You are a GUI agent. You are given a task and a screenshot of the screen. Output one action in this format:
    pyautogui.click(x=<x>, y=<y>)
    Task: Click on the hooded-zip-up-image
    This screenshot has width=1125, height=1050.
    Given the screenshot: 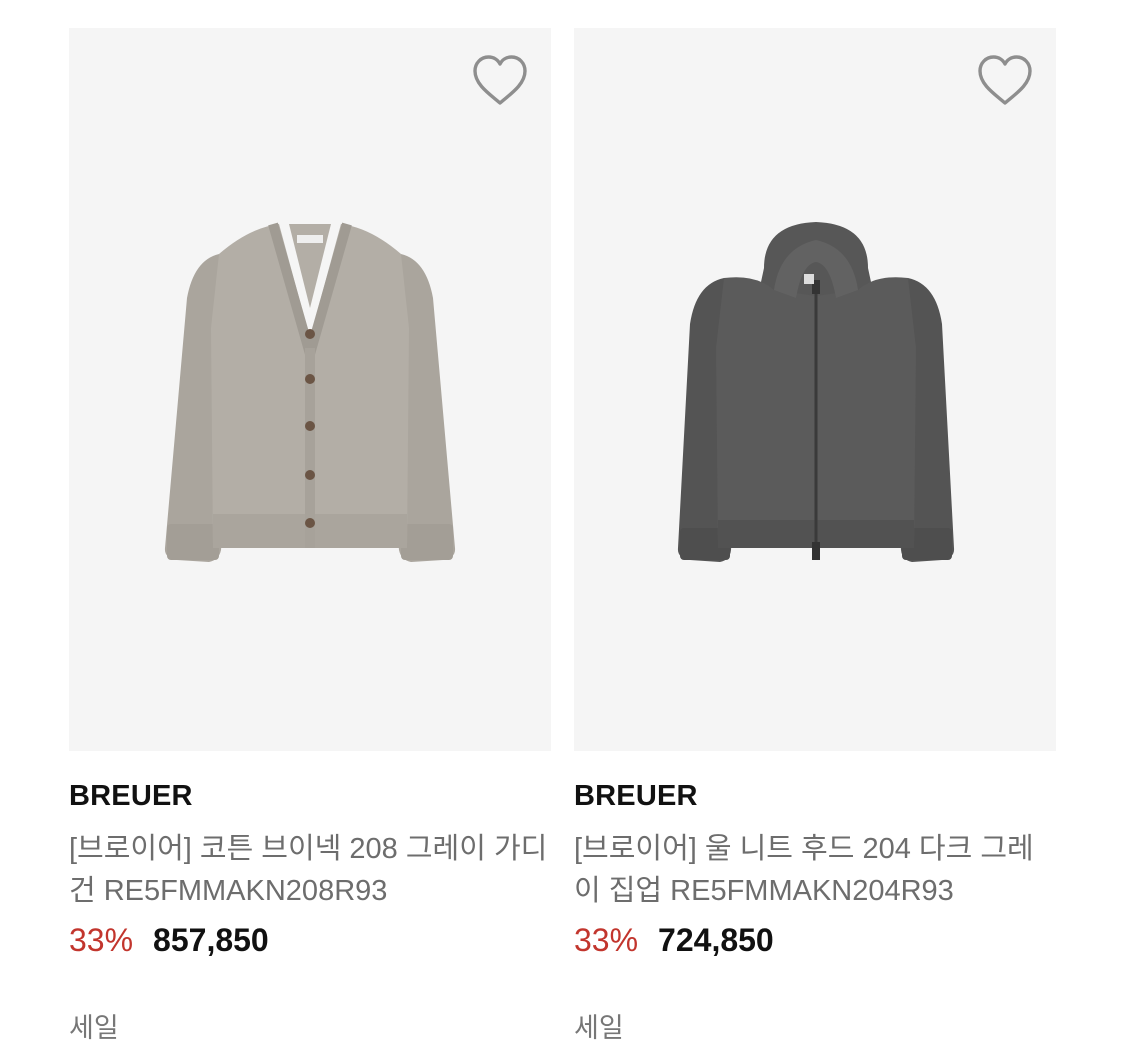 What is the action you would take?
    pyautogui.click(x=816, y=392)
    